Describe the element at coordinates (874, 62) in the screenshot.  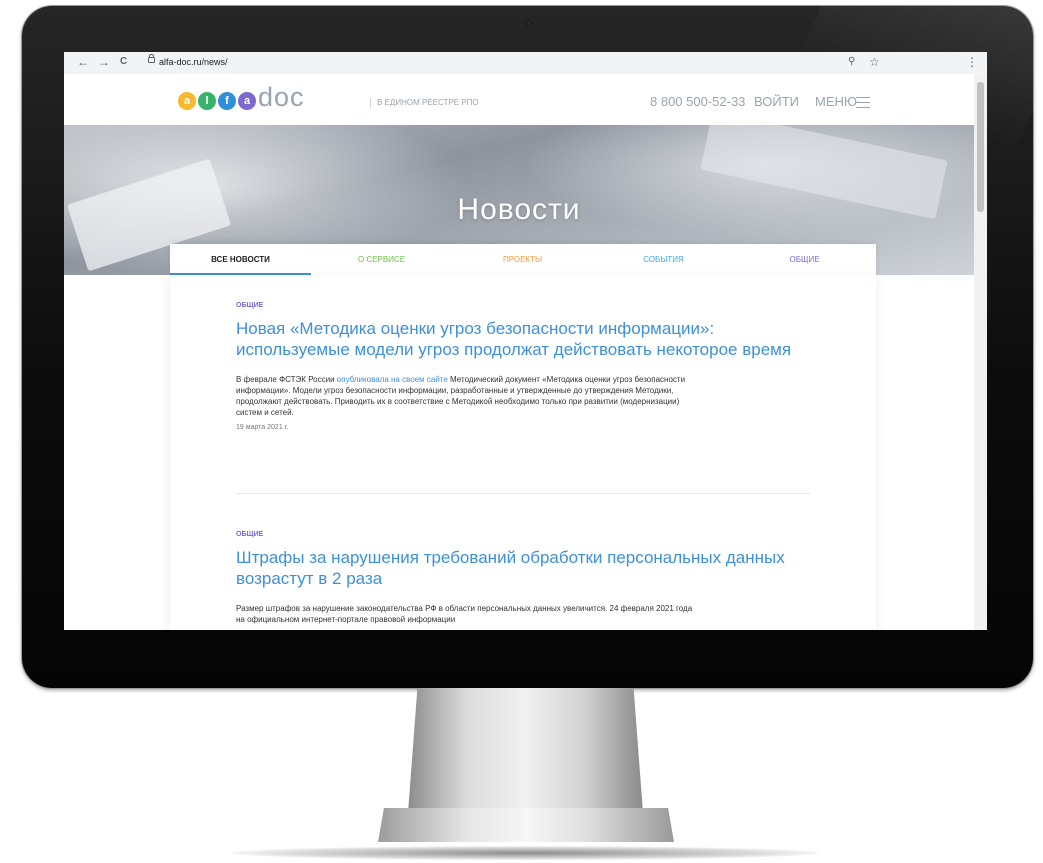
I see `bookmark-star-icon: ☆` at that location.